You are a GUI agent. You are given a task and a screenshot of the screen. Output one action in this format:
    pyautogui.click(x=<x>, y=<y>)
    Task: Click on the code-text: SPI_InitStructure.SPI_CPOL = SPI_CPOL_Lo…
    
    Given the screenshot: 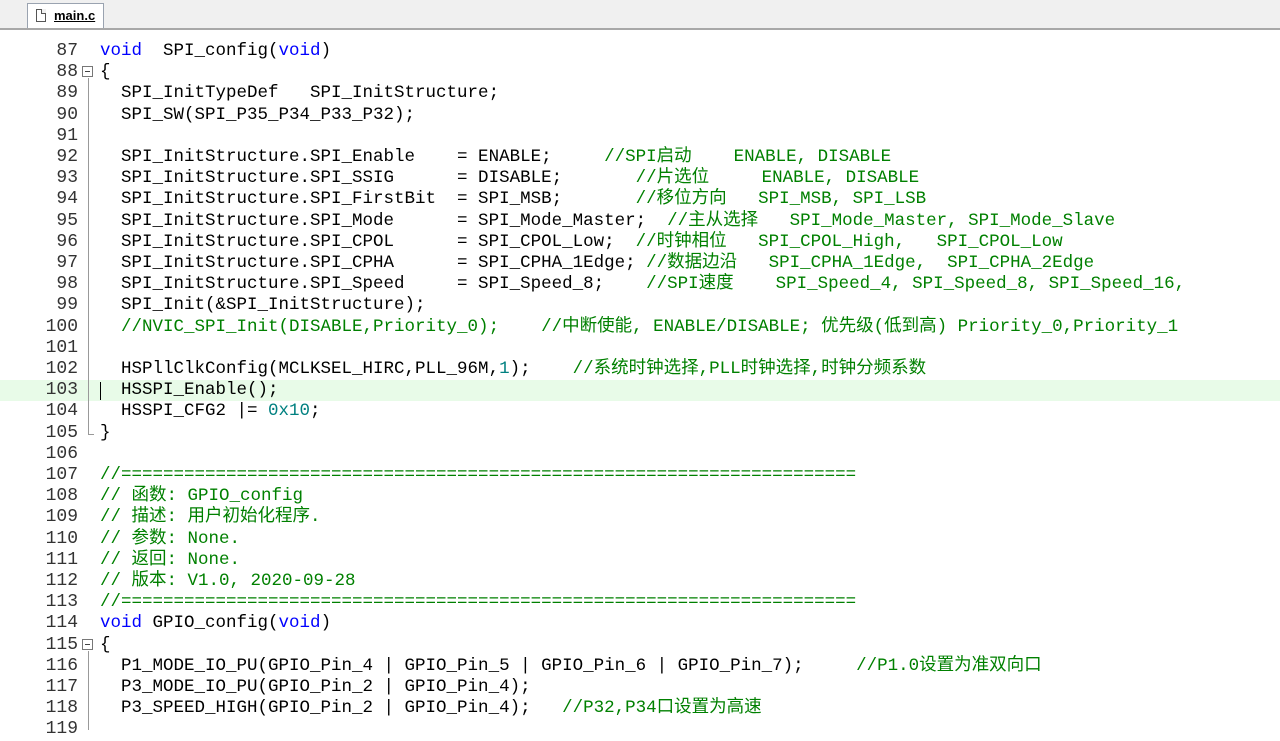 What is the action you would take?
    pyautogui.click(x=581, y=242)
    